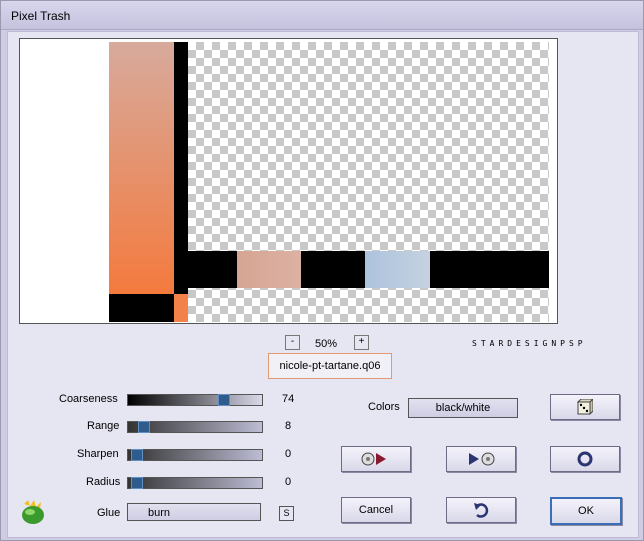  I want to click on radius-slider-knob, so click(137, 483).